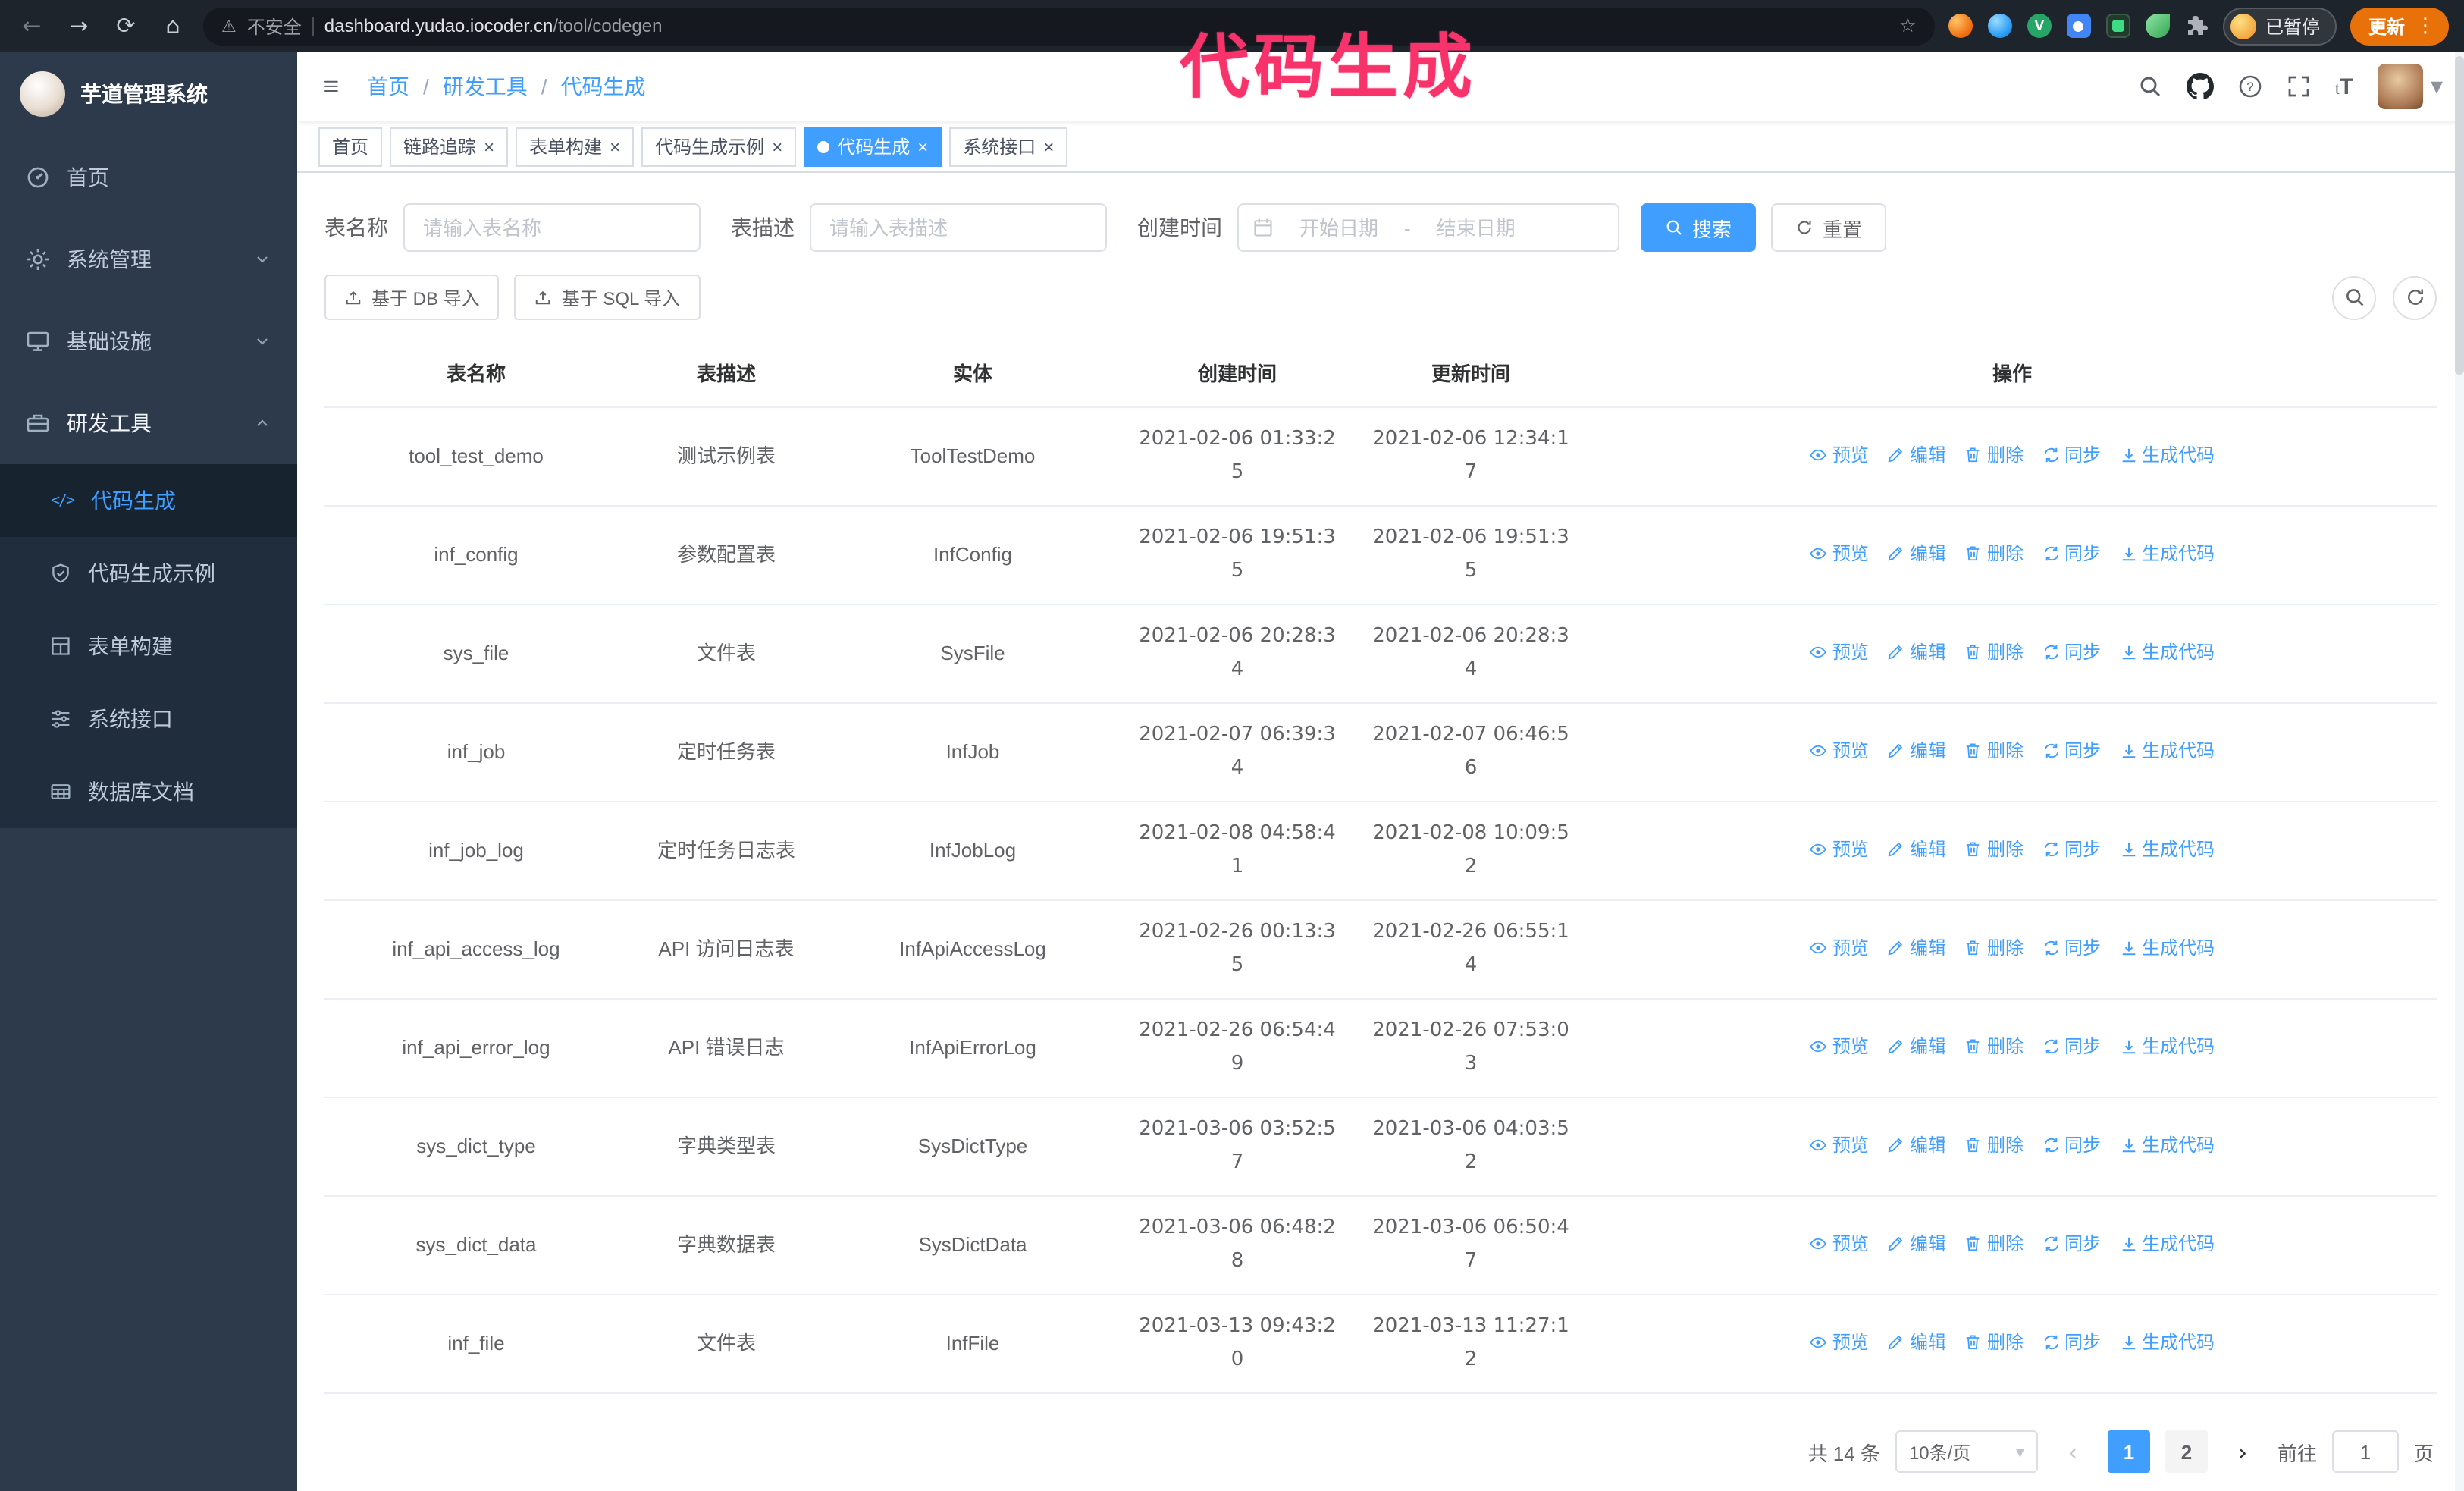 This screenshot has width=2464, height=1491. What do you see at coordinates (2344, 86) in the screenshot?
I see `font-size-icon: t T` at bounding box center [2344, 86].